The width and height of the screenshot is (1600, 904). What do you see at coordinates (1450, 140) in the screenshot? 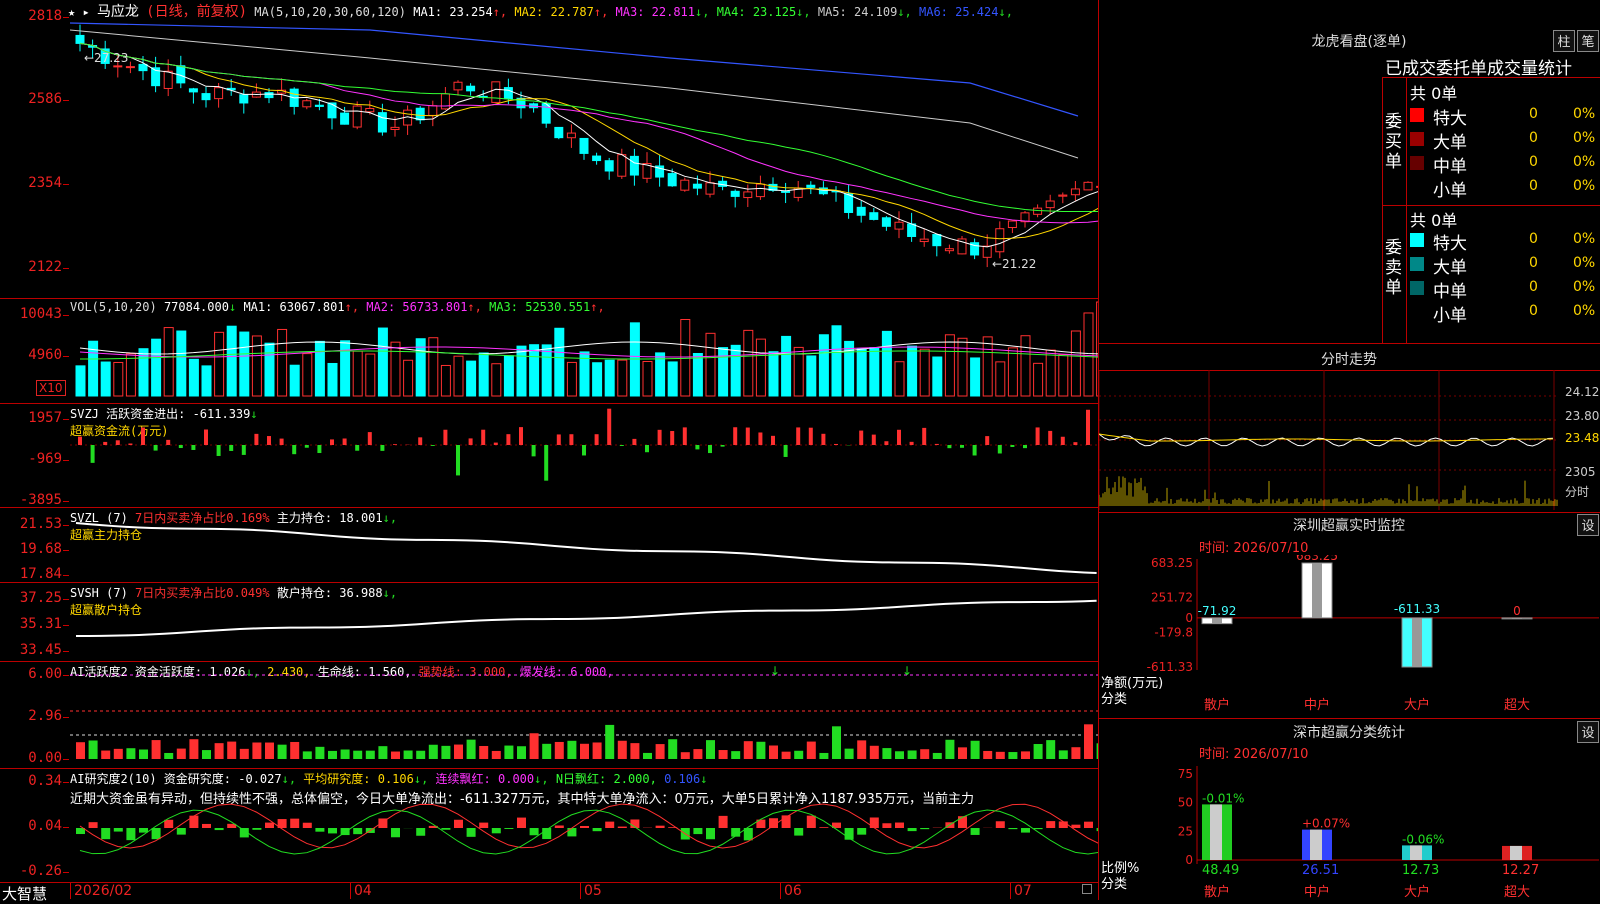
I see `buy-row-type: 大单` at bounding box center [1450, 140].